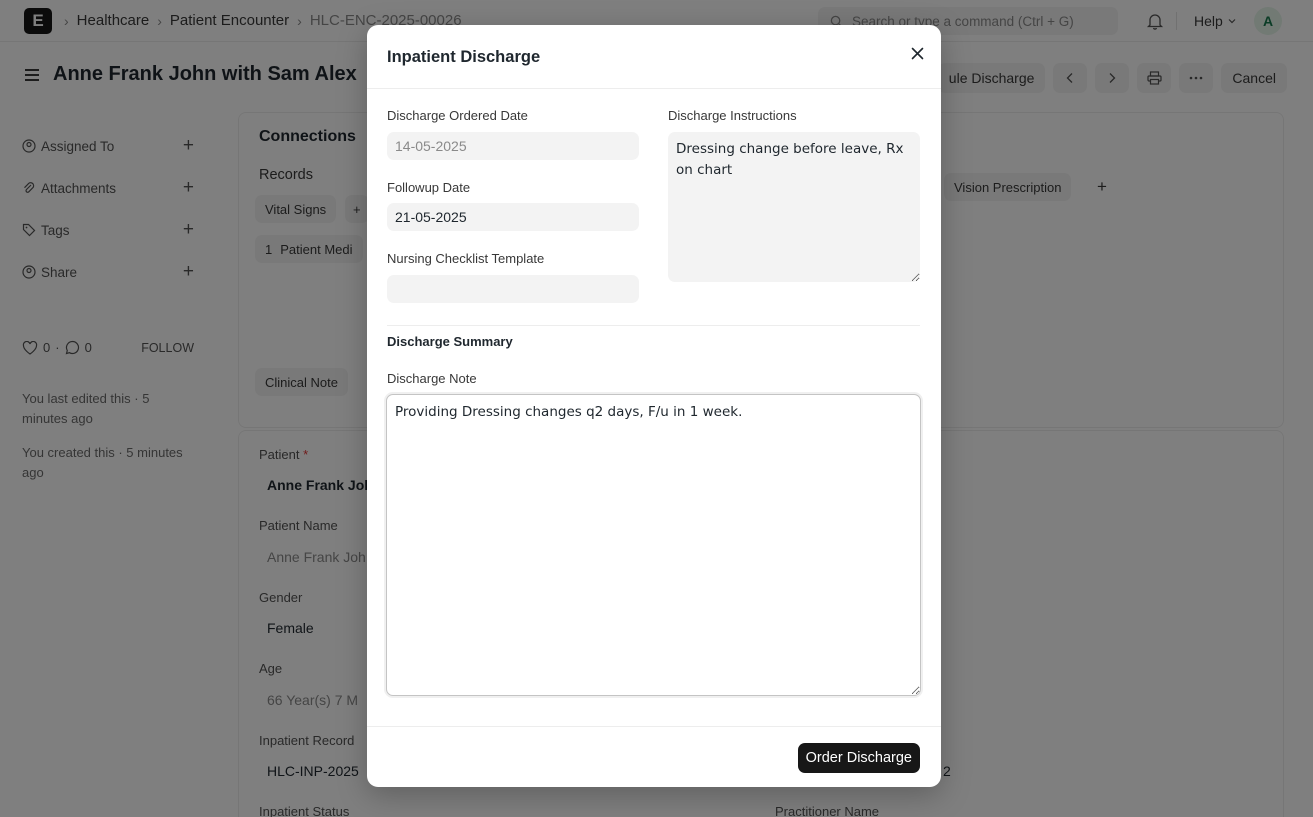 The height and width of the screenshot is (817, 1313). I want to click on close-icon, so click(917, 53).